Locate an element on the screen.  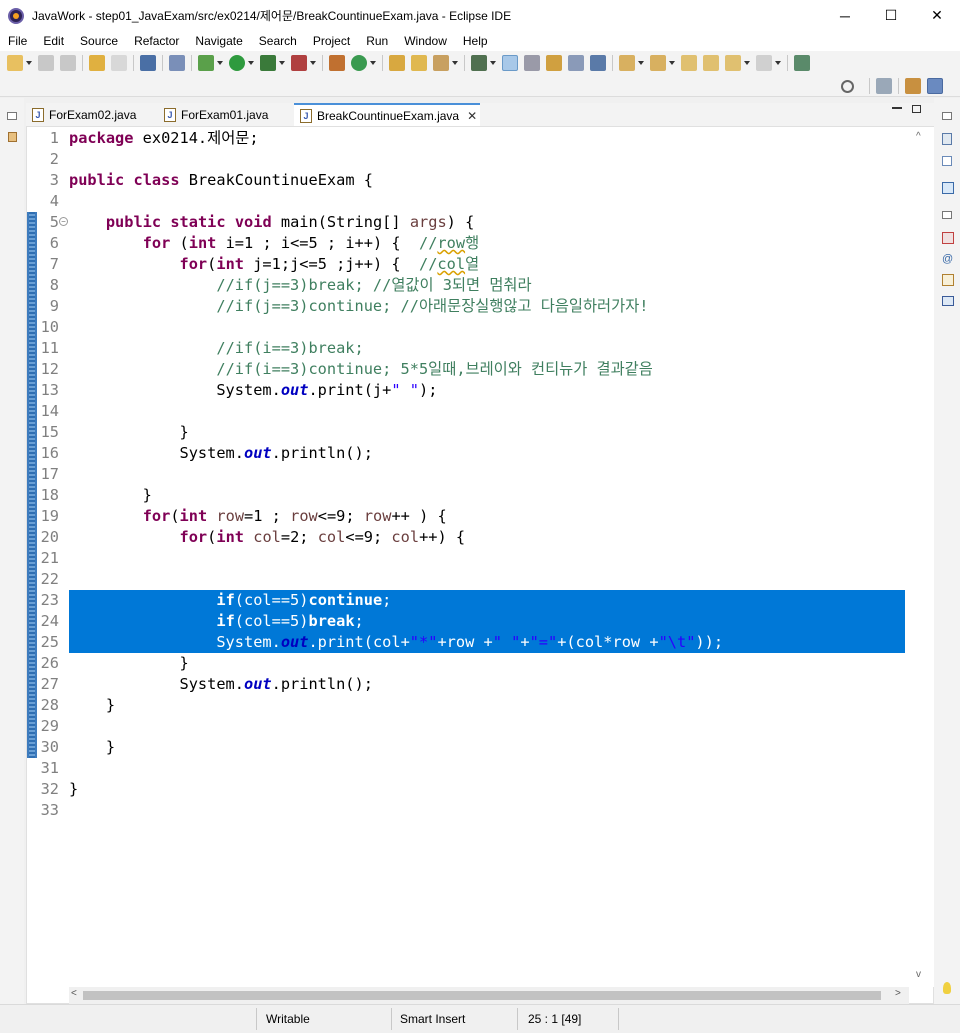
external-tools-icon is located at coordinates (299, 63).